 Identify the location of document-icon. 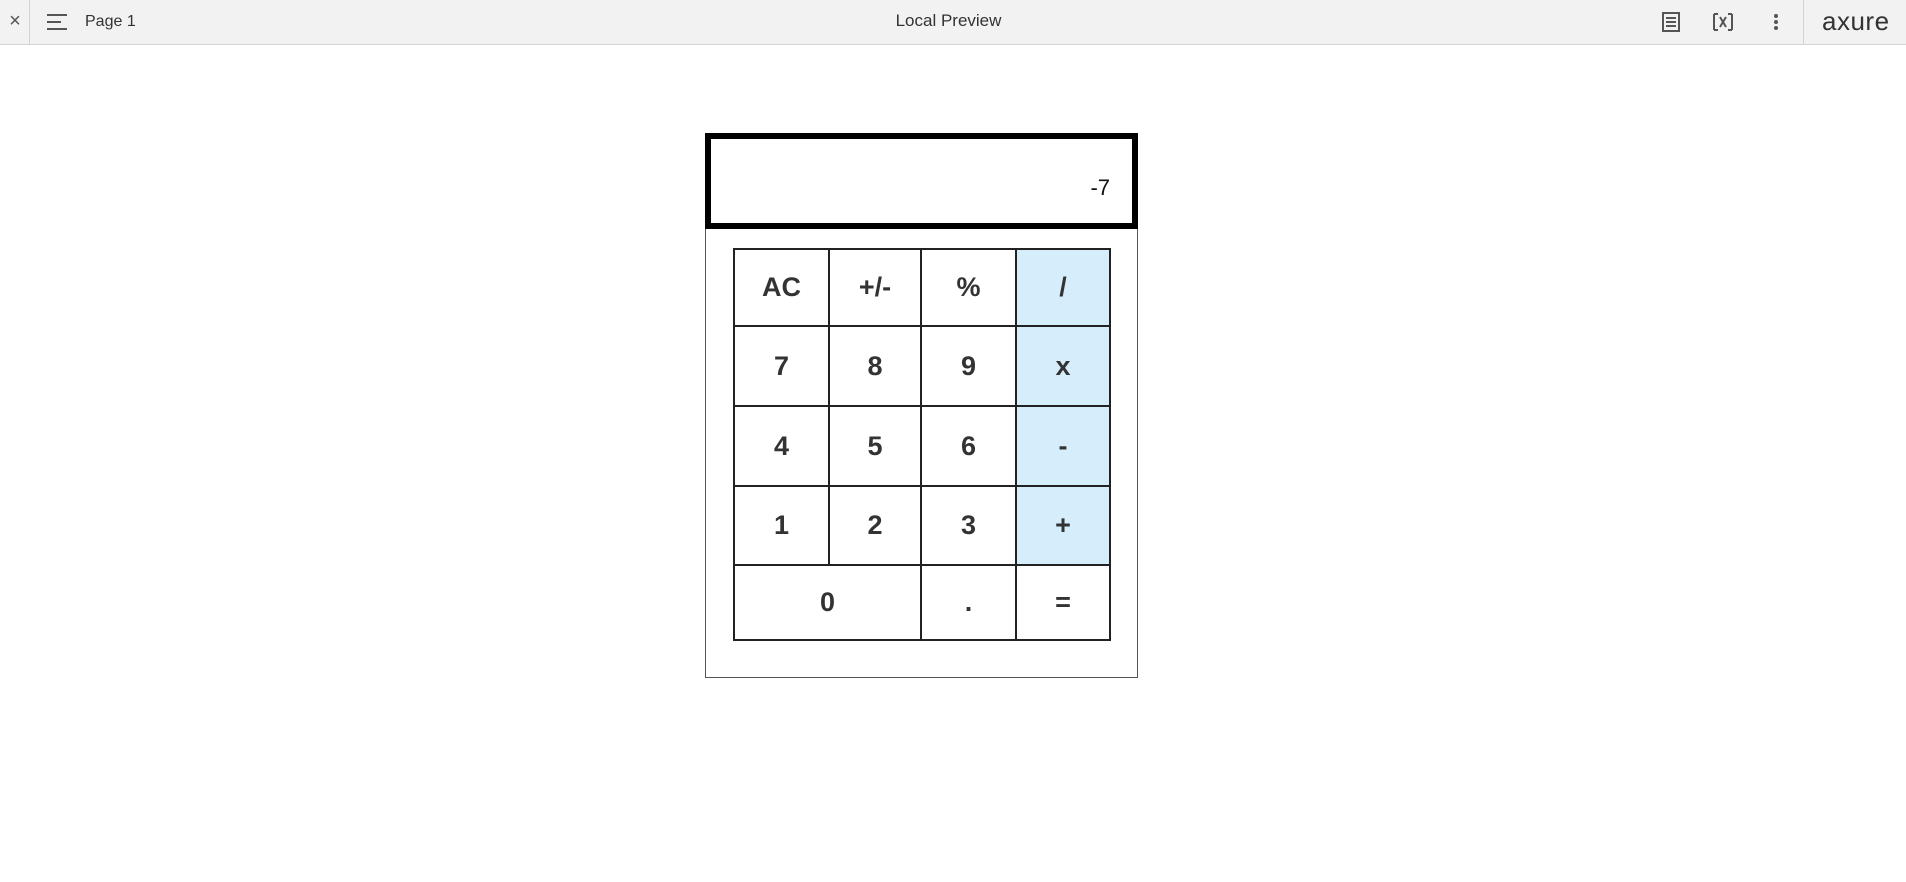
(1671, 22).